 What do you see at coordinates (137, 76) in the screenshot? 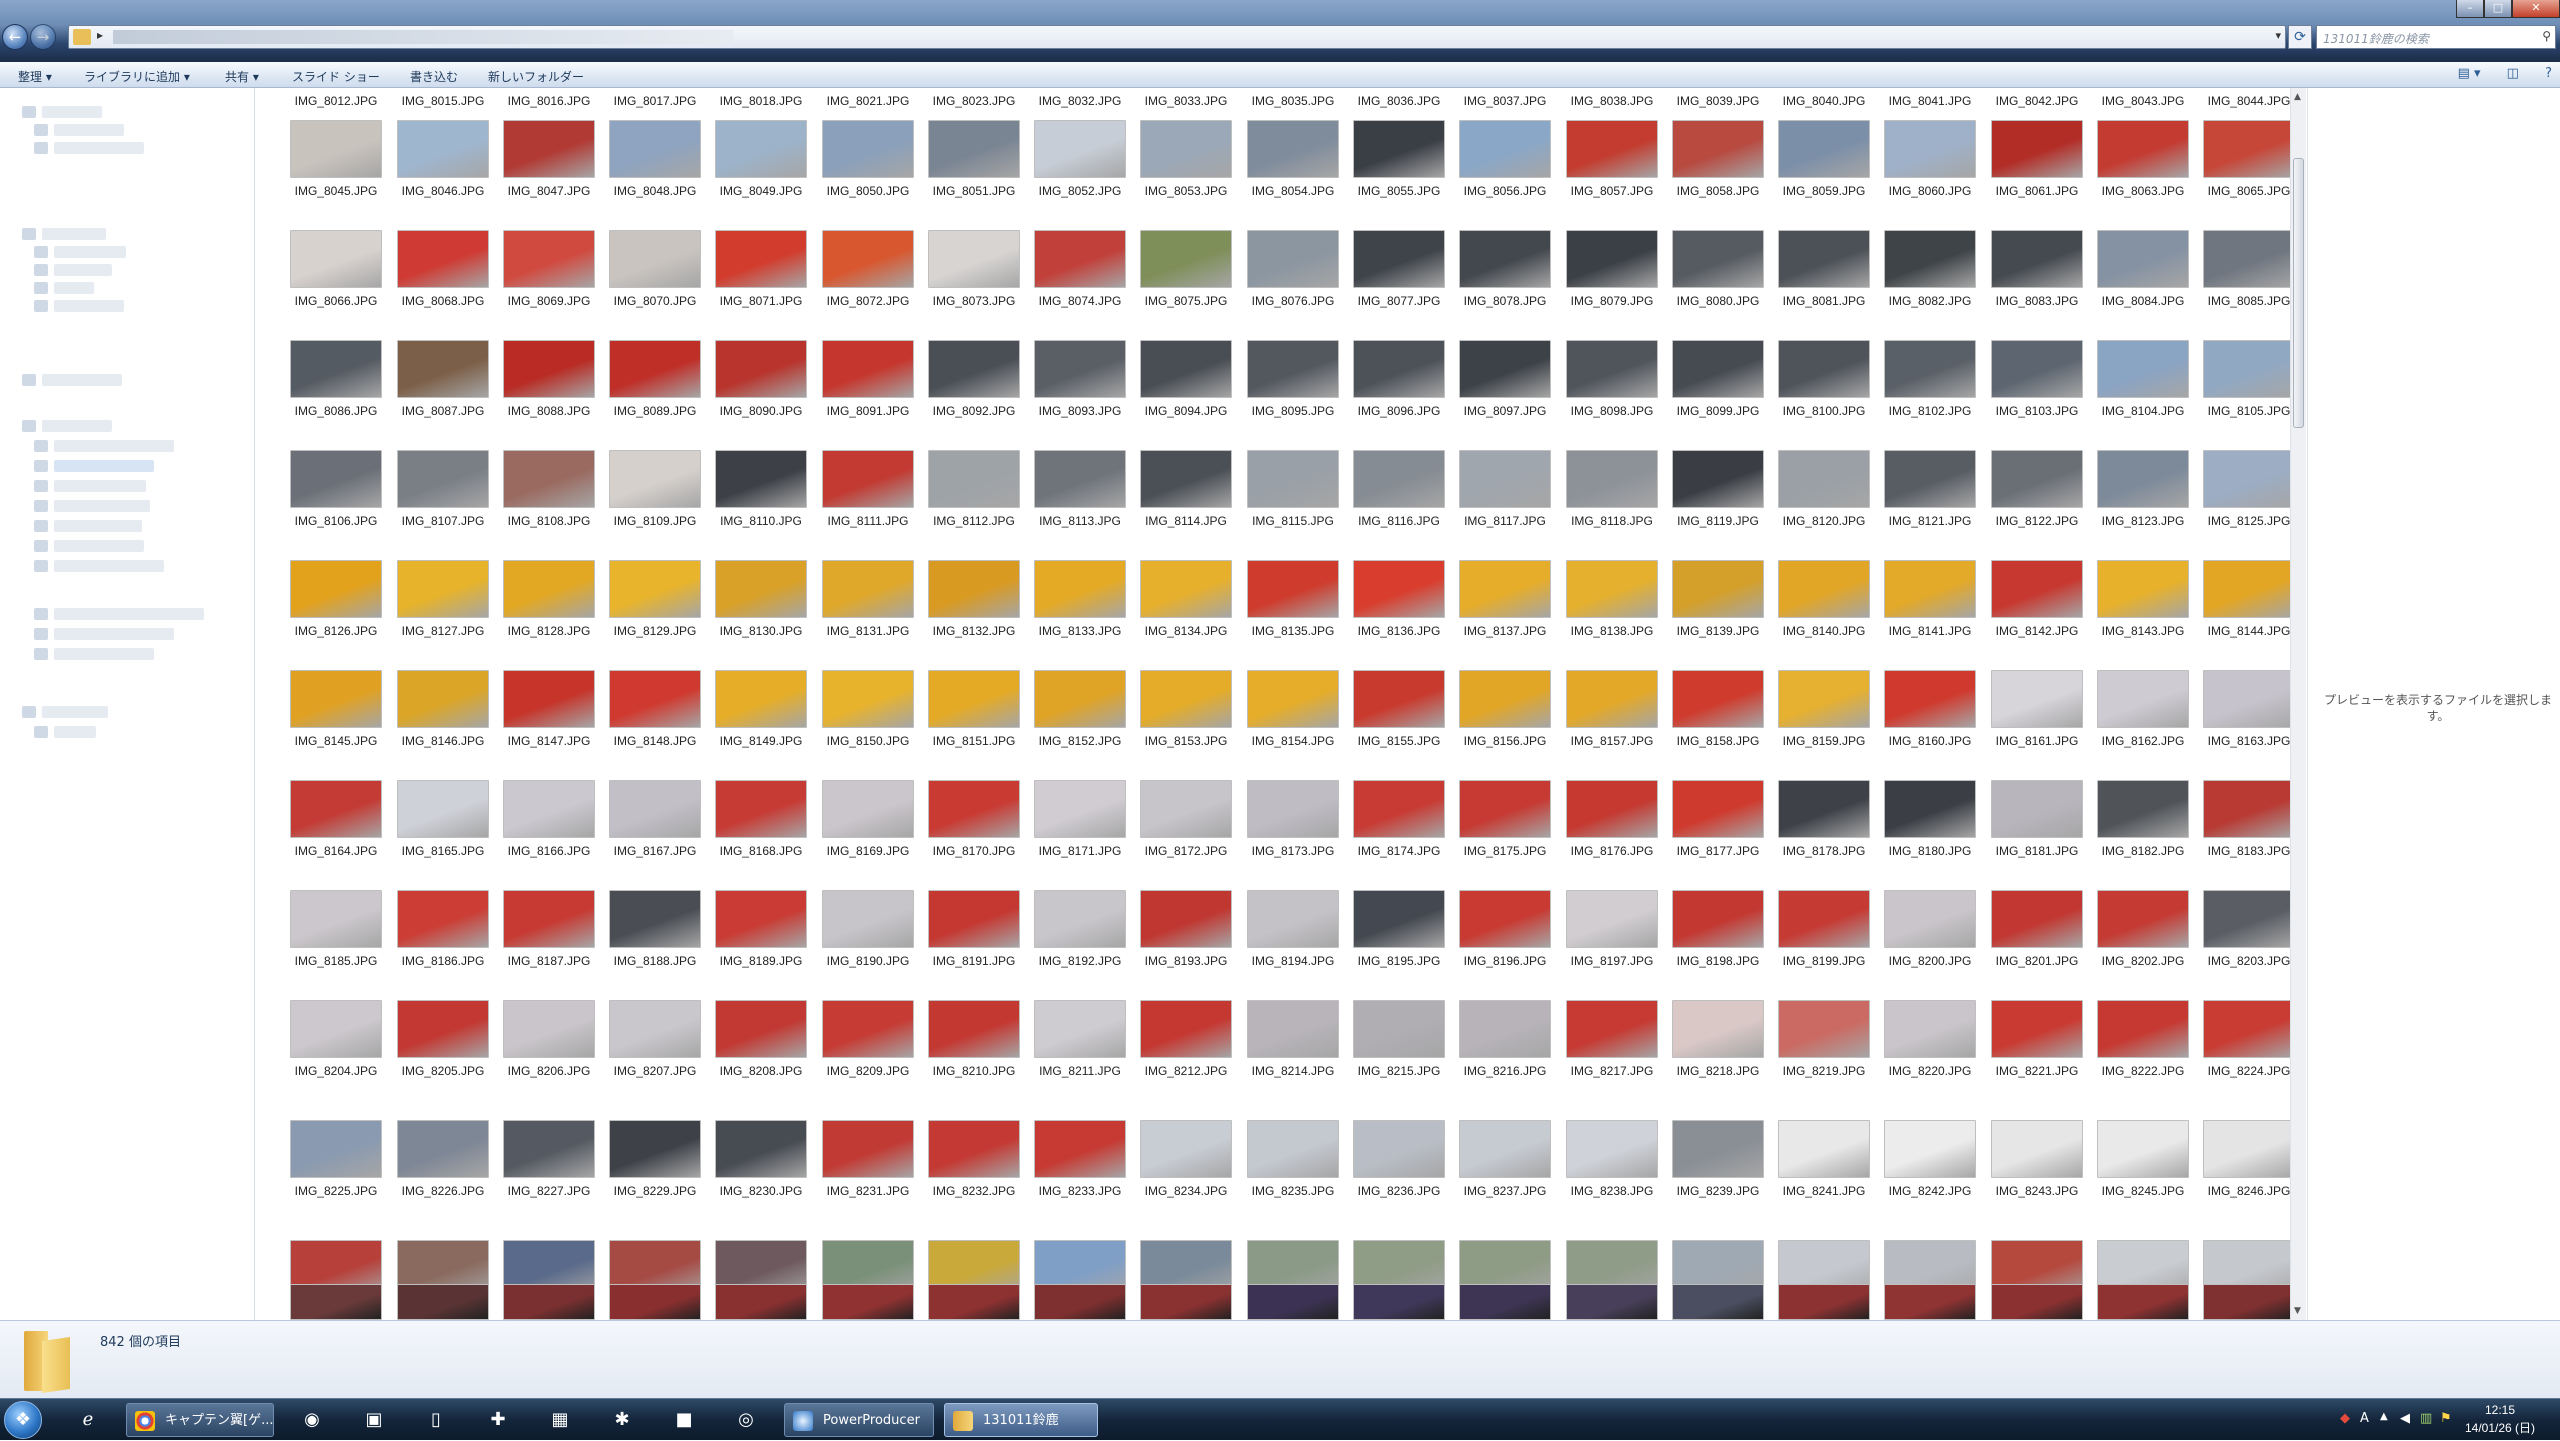
I see `add-to-library-button: ライブラリに追加 ▾` at bounding box center [137, 76].